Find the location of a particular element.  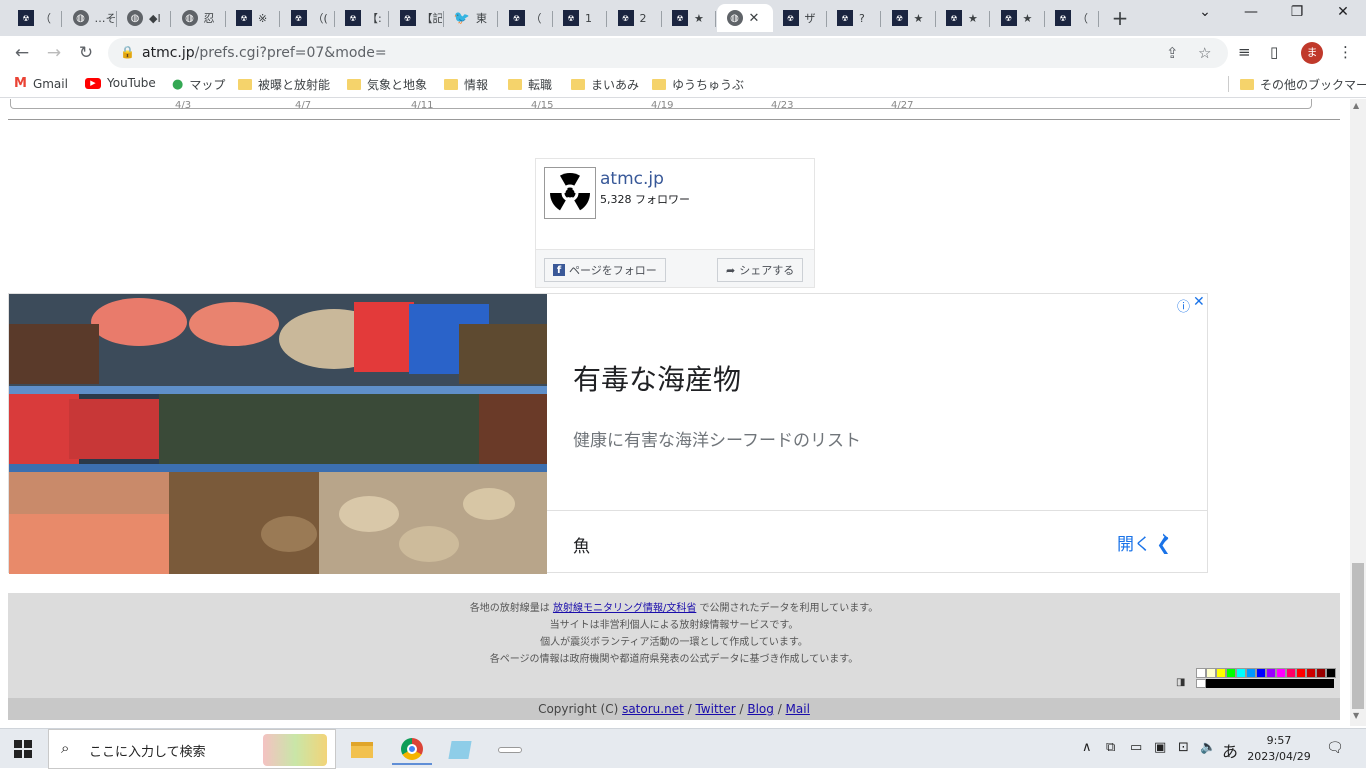

scroll-down-icon: ▼ is located at coordinates (1356, 715).